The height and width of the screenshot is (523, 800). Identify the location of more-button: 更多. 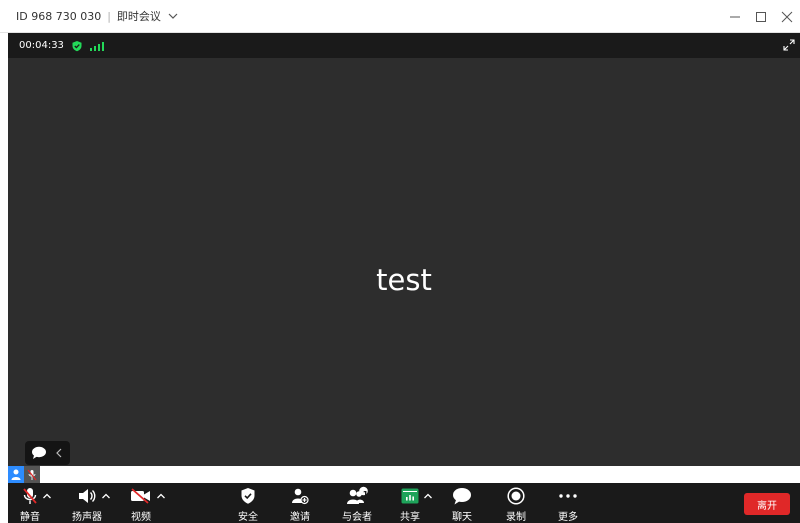
(568, 503).